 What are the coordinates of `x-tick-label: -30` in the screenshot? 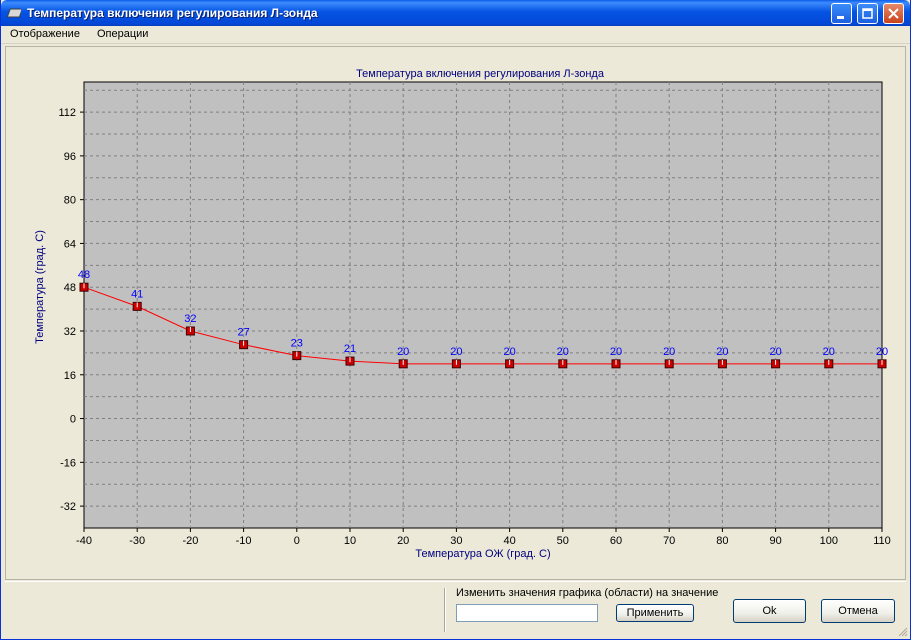 It's located at (137, 541).